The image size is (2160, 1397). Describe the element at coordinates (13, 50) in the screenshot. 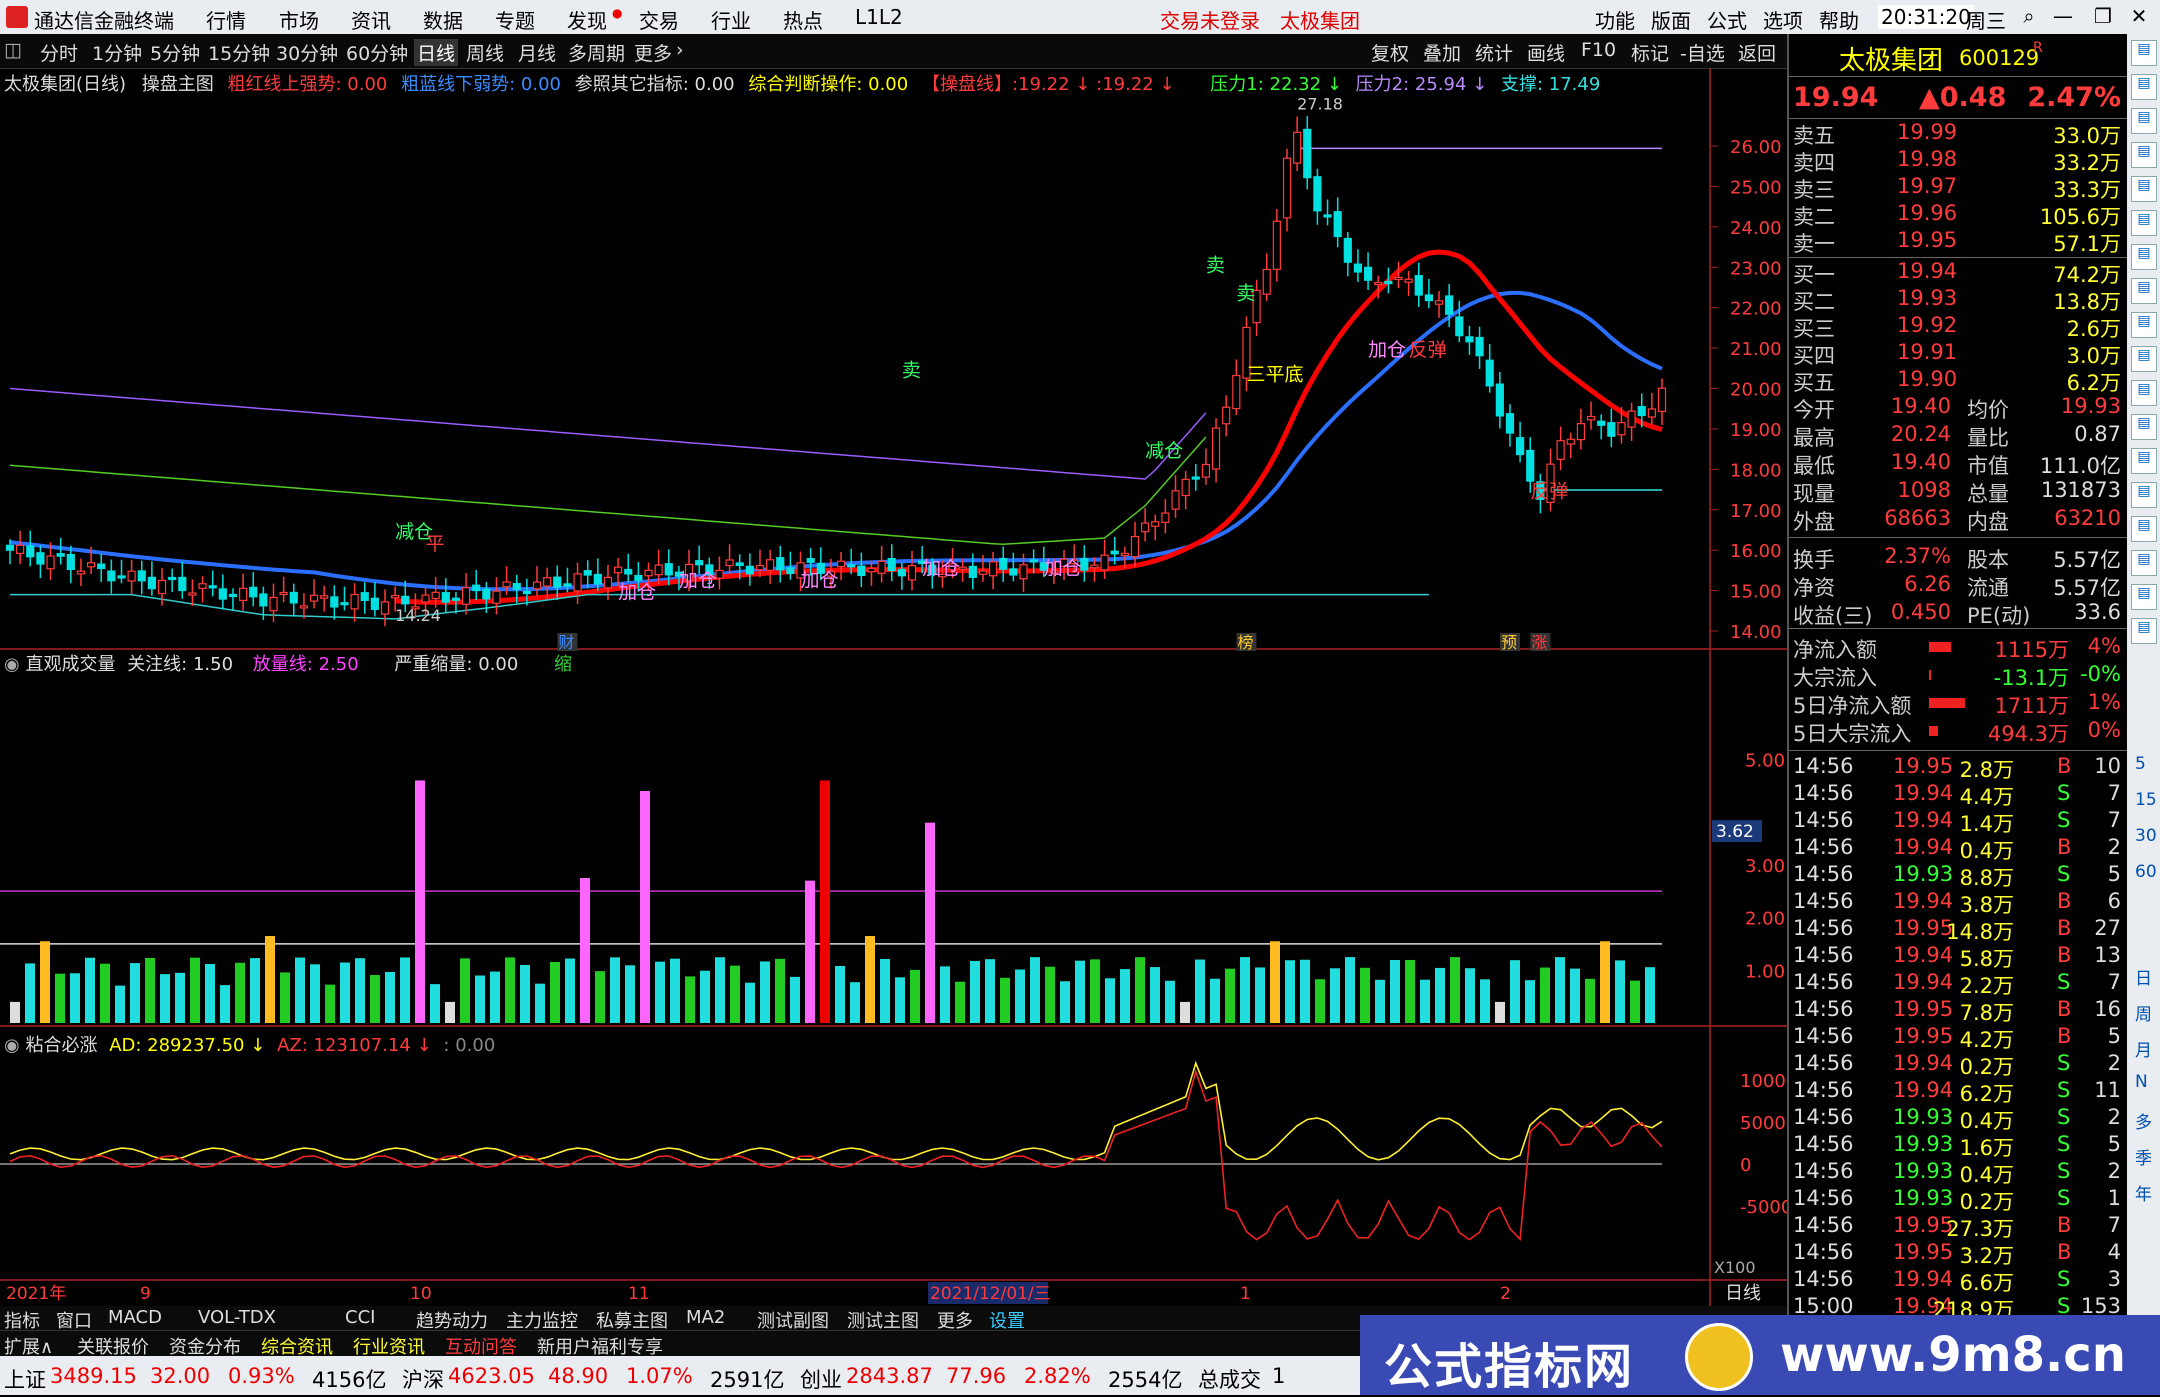

I see `toggle-icon: ◫` at that location.